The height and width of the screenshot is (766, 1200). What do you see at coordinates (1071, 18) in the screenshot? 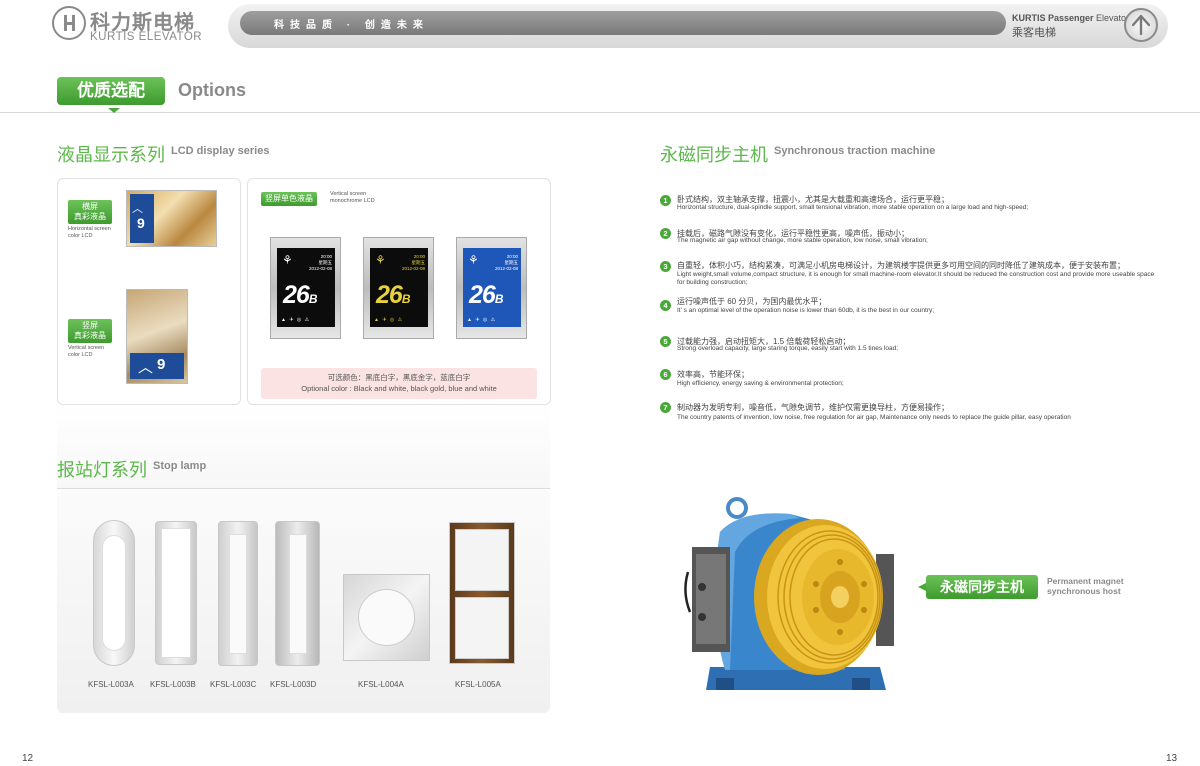
I see `brand-english: KURTIS Passenger Elevator` at bounding box center [1071, 18].